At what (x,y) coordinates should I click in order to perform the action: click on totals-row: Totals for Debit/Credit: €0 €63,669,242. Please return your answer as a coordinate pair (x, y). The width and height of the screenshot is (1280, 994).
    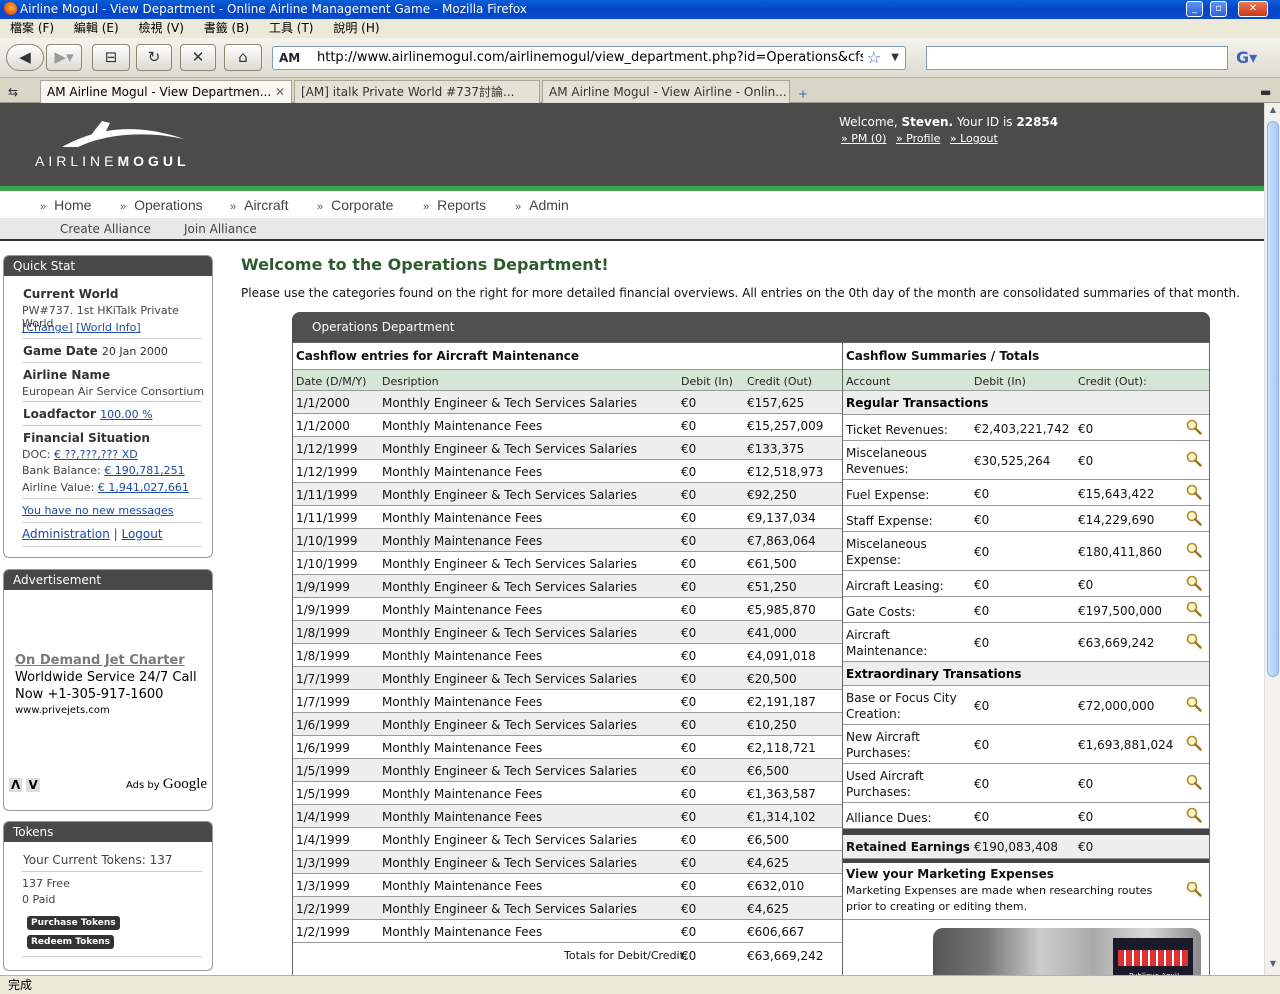
    Looking at the image, I should click on (567, 955).